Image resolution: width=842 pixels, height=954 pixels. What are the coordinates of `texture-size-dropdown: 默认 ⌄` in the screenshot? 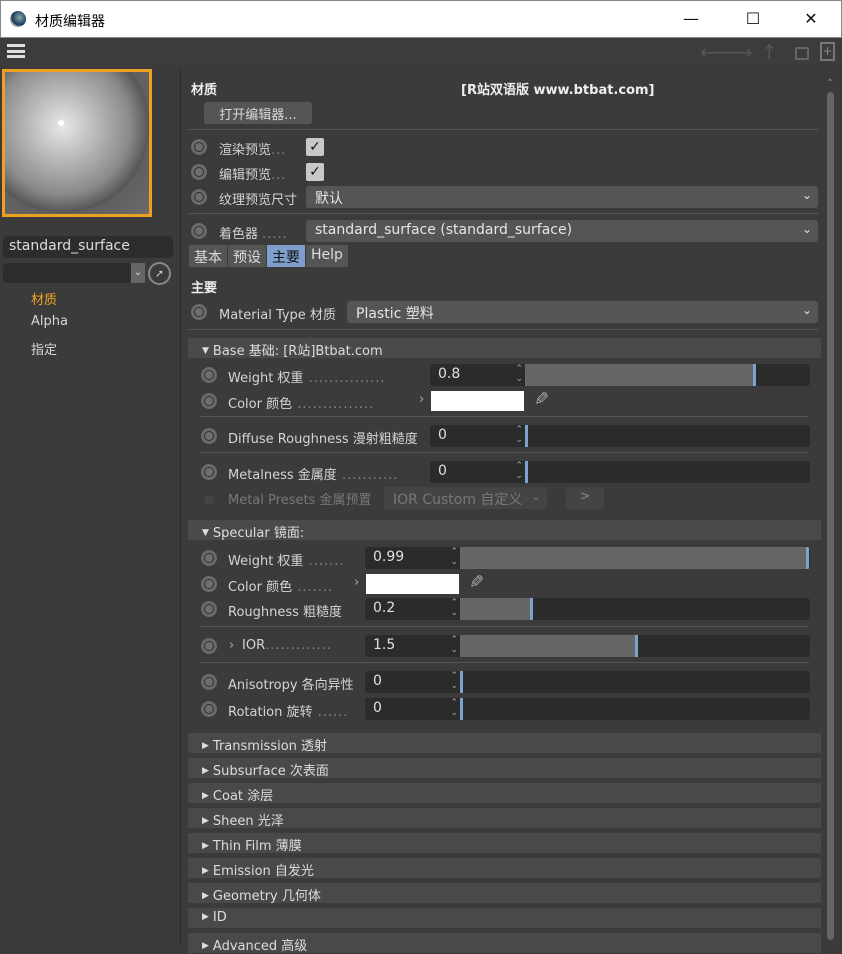 It's located at (562, 197).